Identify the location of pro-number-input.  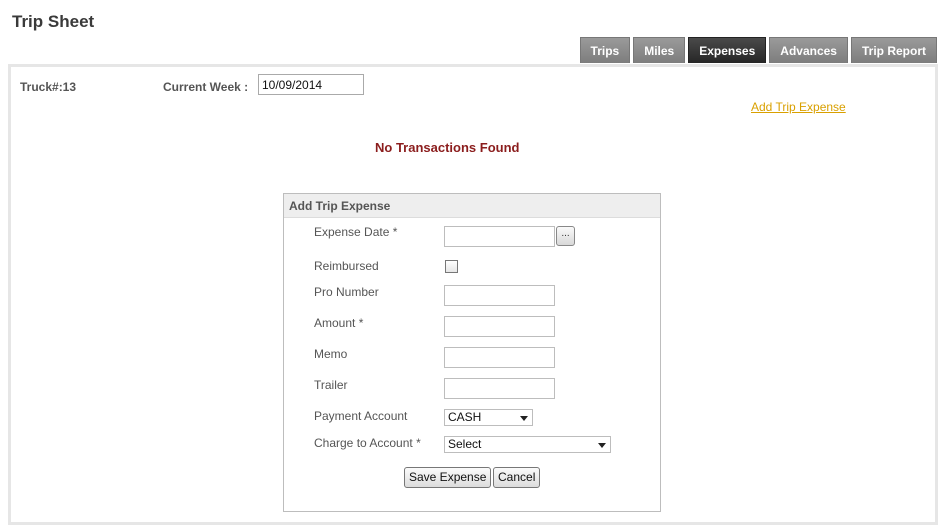
(499, 295).